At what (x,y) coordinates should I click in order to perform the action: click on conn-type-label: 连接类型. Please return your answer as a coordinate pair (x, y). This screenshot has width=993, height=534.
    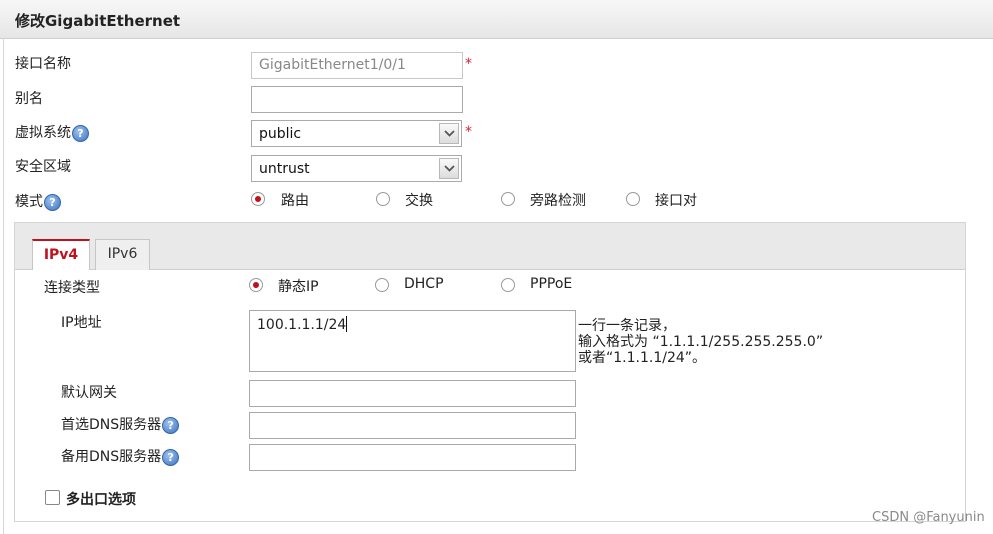
    Looking at the image, I should click on (72, 288).